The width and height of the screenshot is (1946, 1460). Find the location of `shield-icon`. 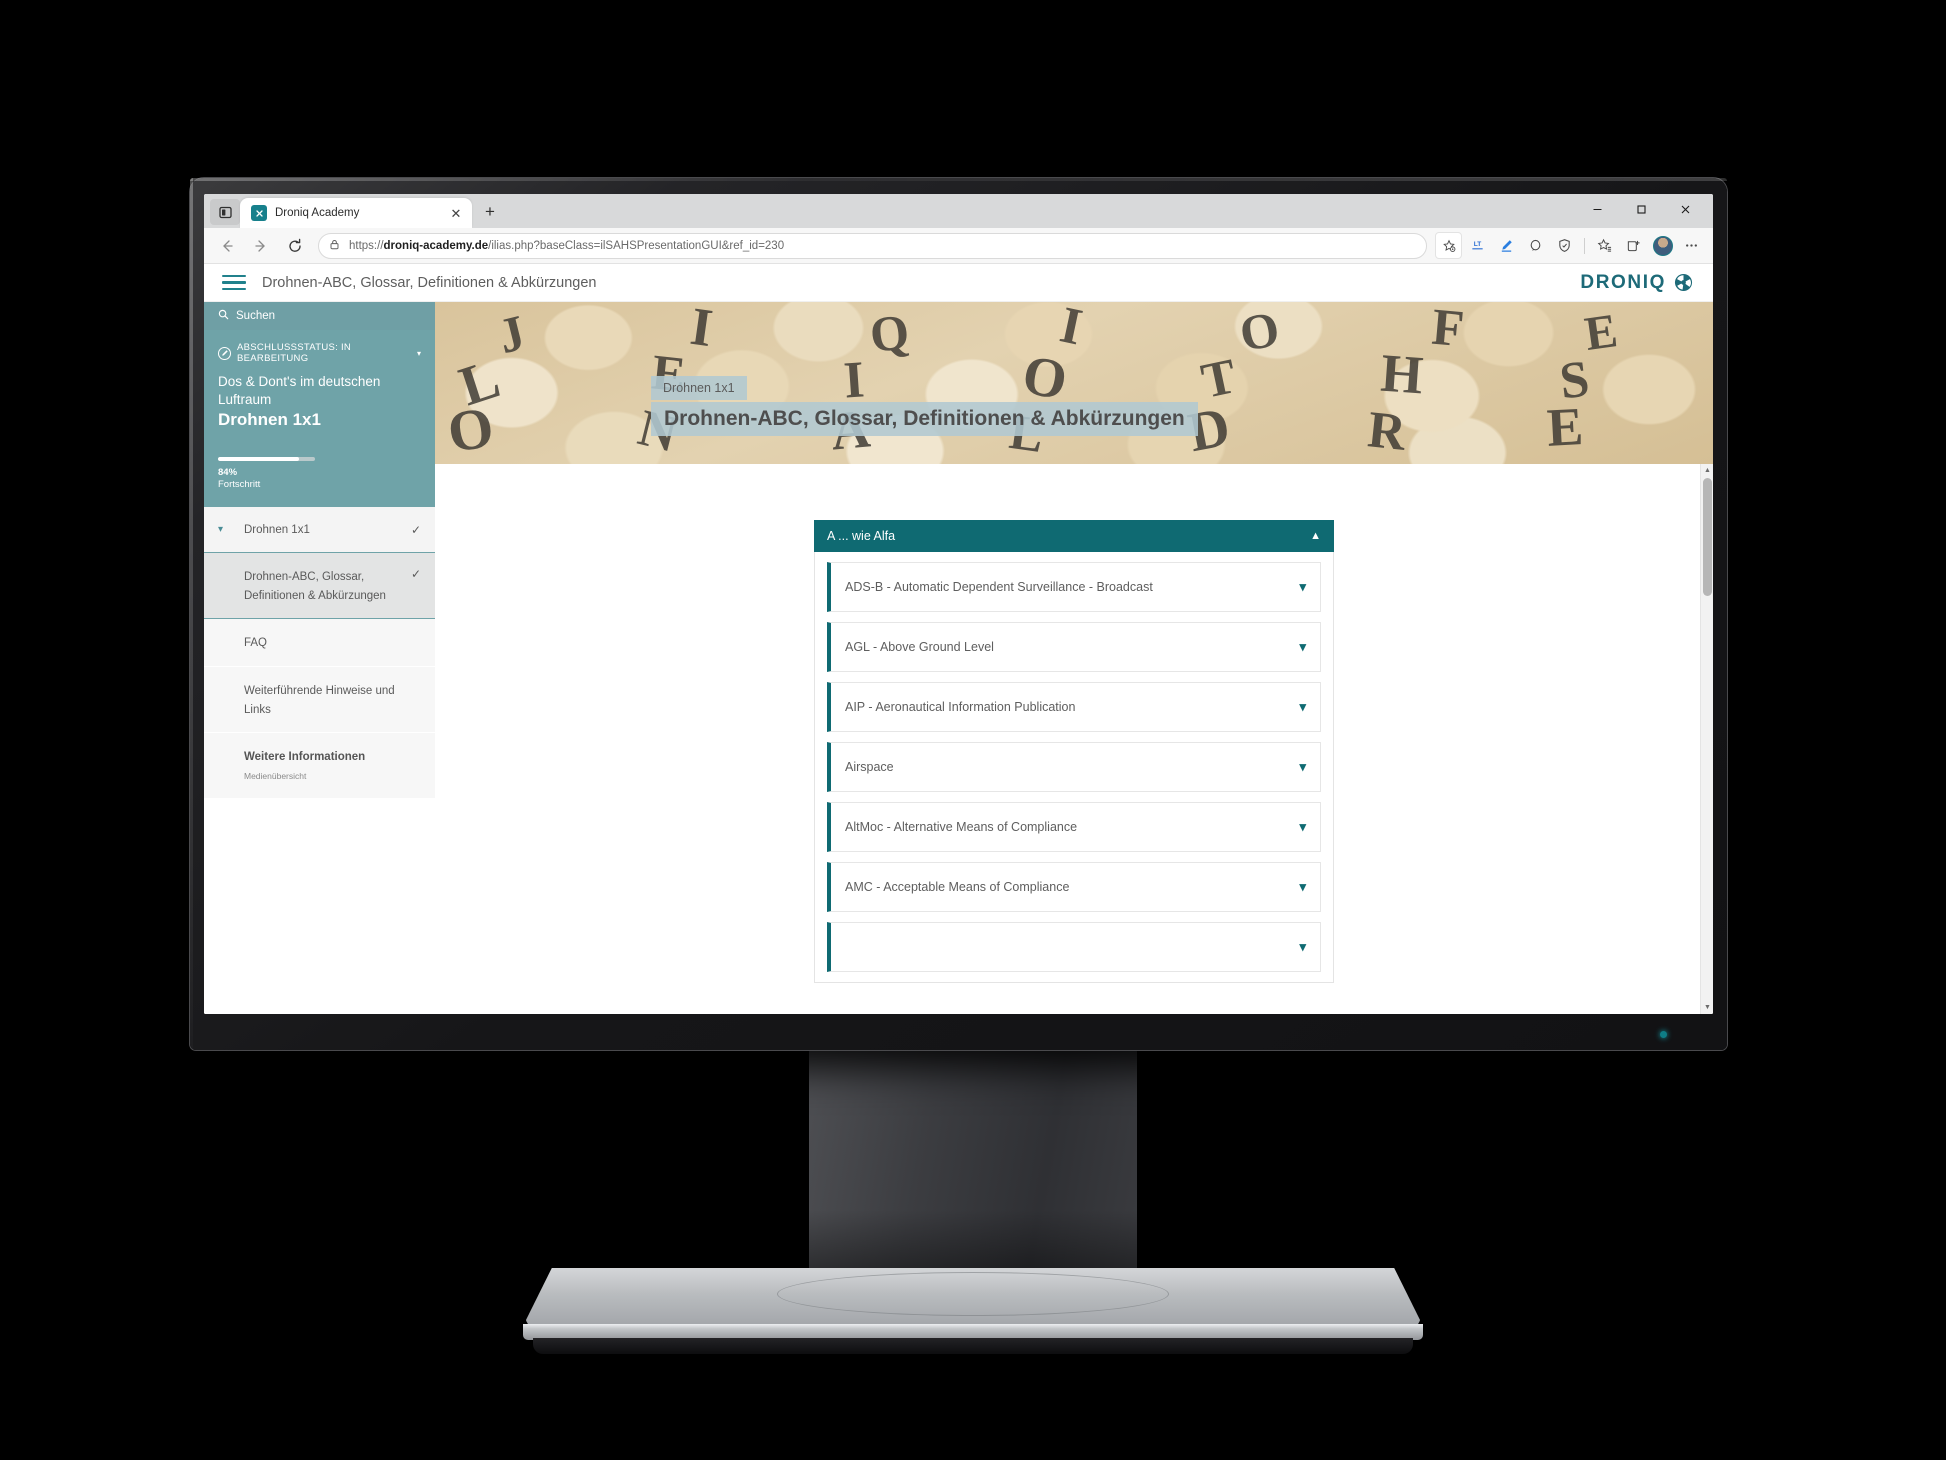

shield-icon is located at coordinates (1564, 245).